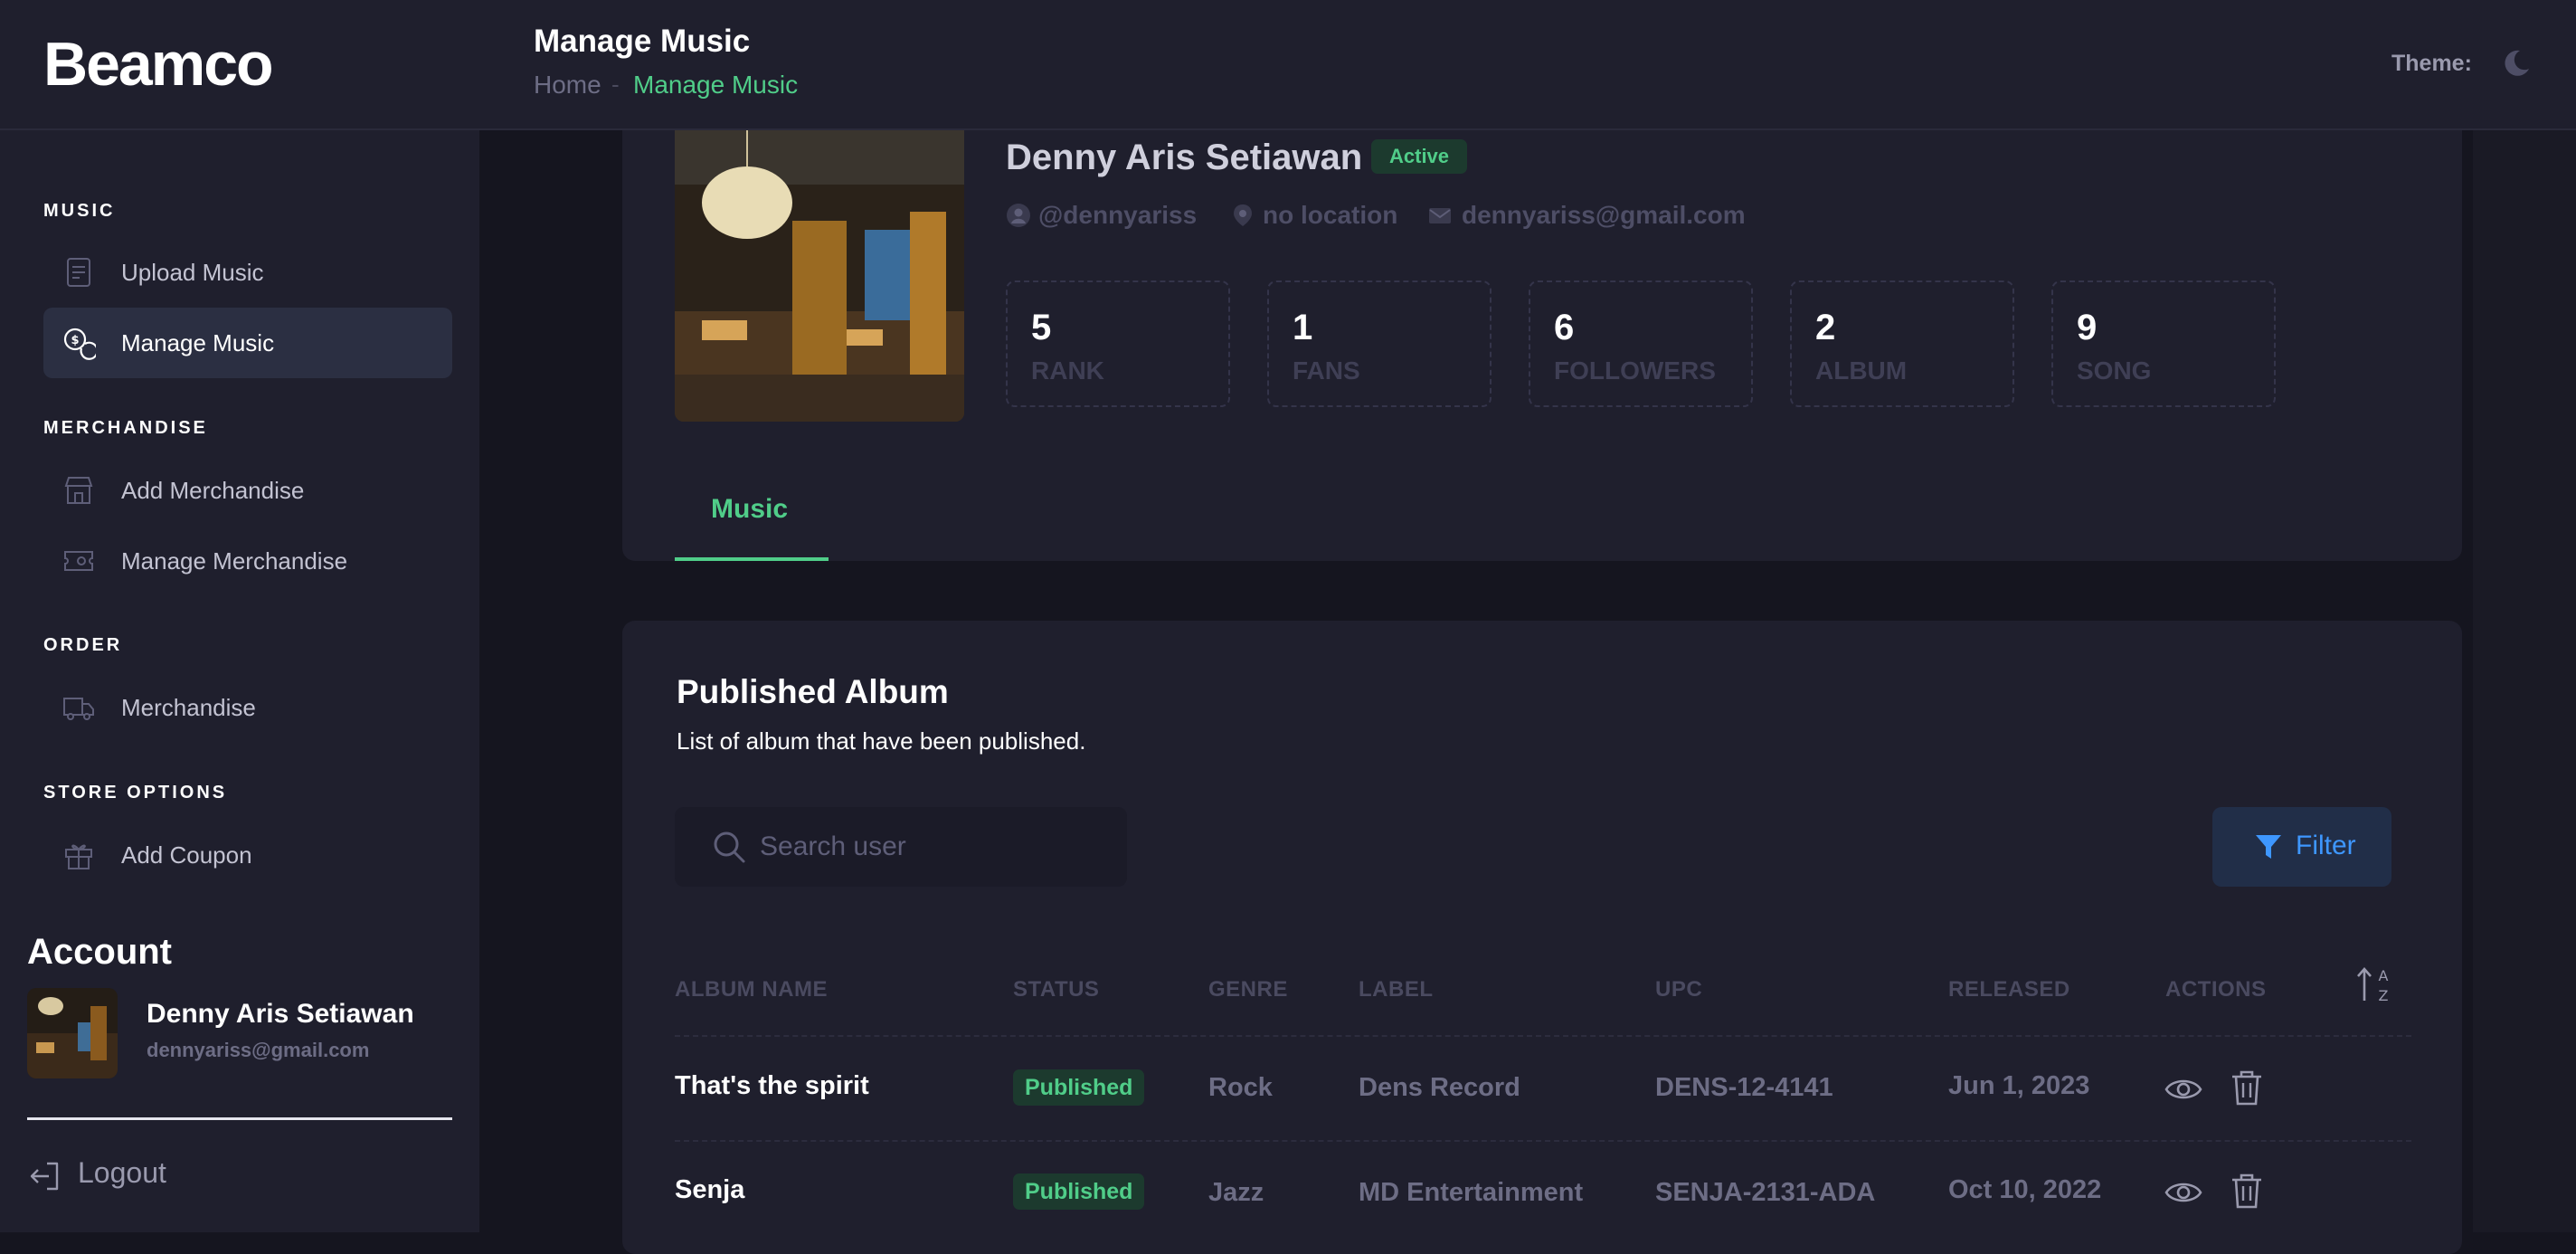  What do you see at coordinates (158, 65) in the screenshot?
I see `app-logo: Beamco` at bounding box center [158, 65].